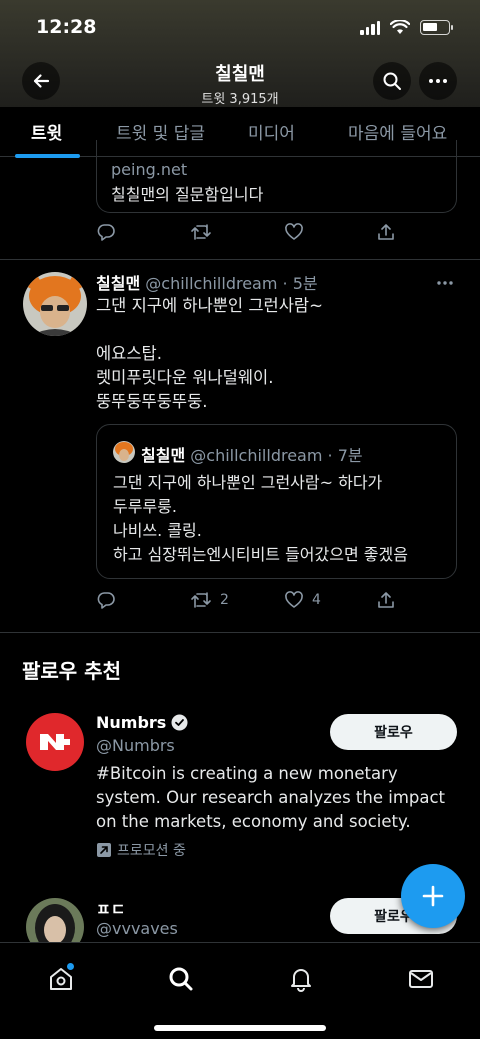 The height and width of the screenshot is (1039, 480). I want to click on retweet-button: 2, so click(209, 600).